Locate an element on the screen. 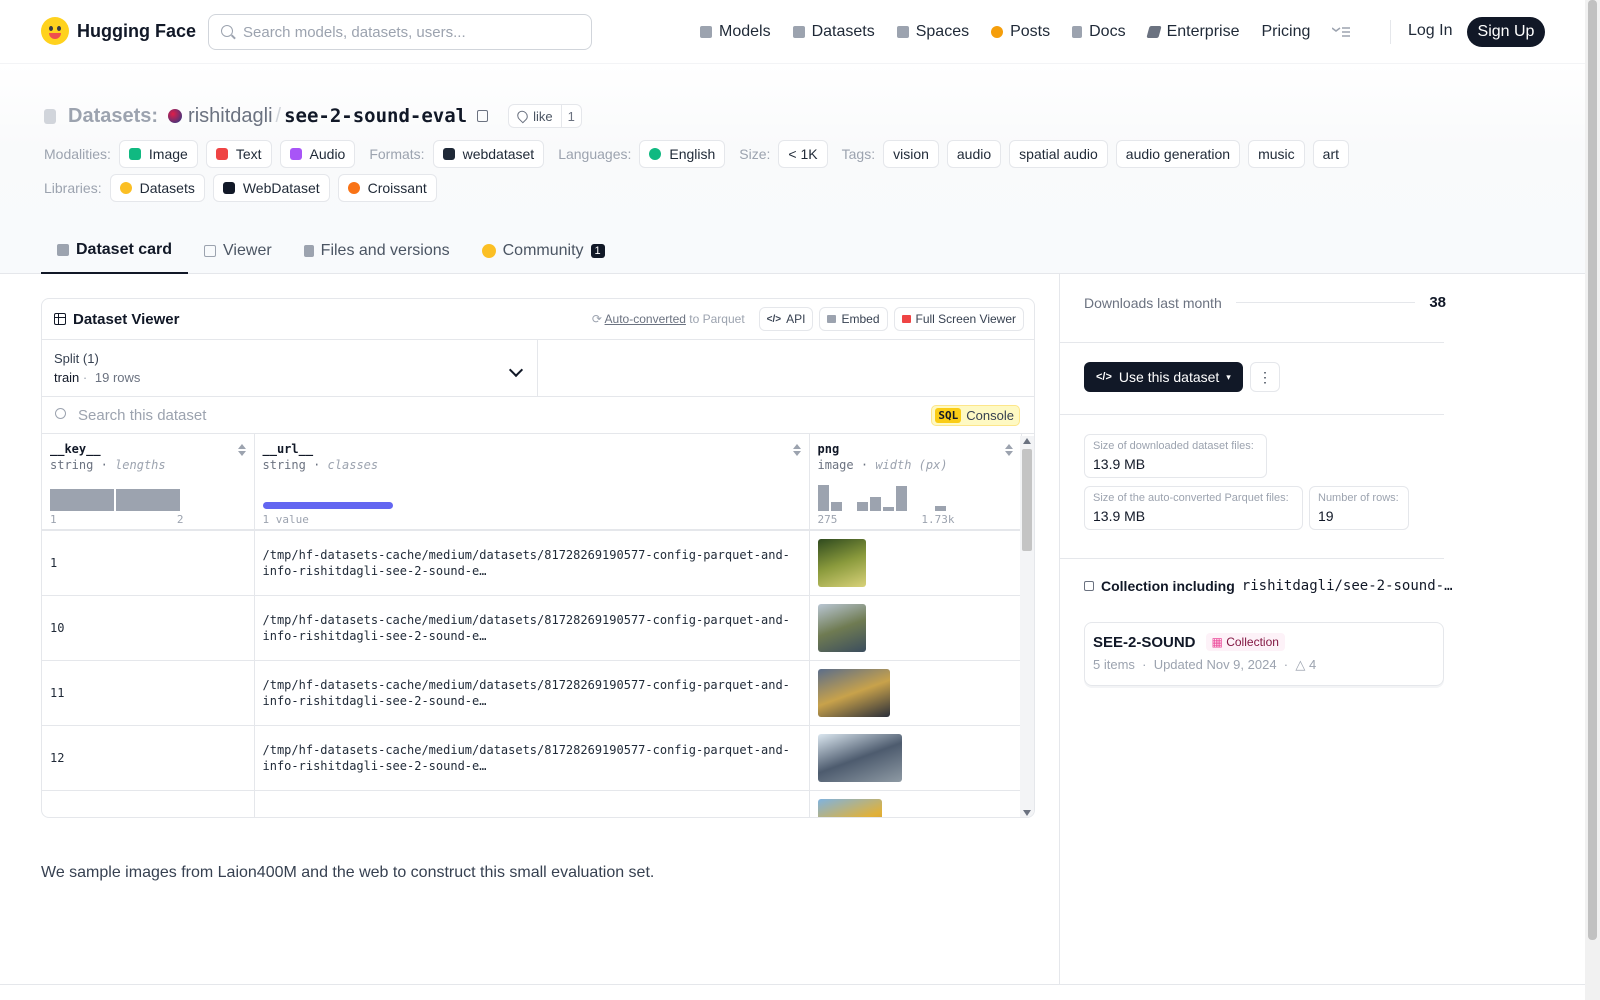 The image size is (1600, 1000). page-scrollbar is located at coordinates (1592, 500).